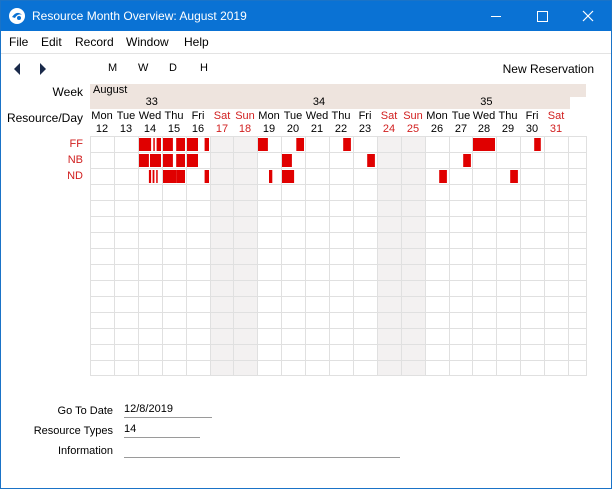 Image resolution: width=612 pixels, height=489 pixels. I want to click on minimize-button, so click(496, 16).